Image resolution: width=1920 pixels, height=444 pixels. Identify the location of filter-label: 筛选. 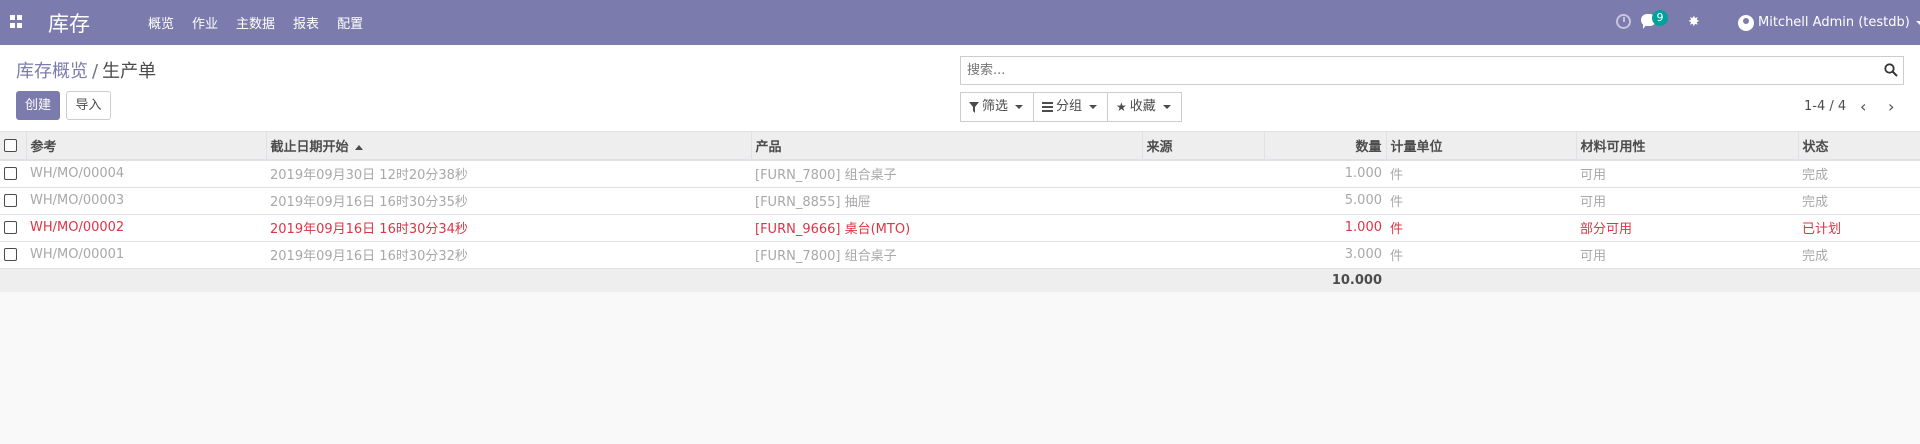
(995, 106).